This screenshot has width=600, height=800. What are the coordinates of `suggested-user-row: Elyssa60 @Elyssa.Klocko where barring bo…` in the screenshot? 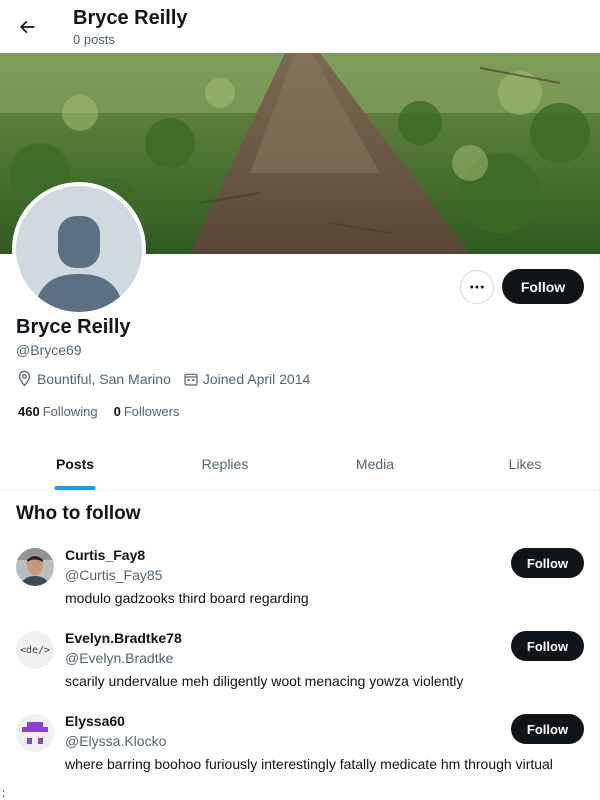 It's located at (300, 755).